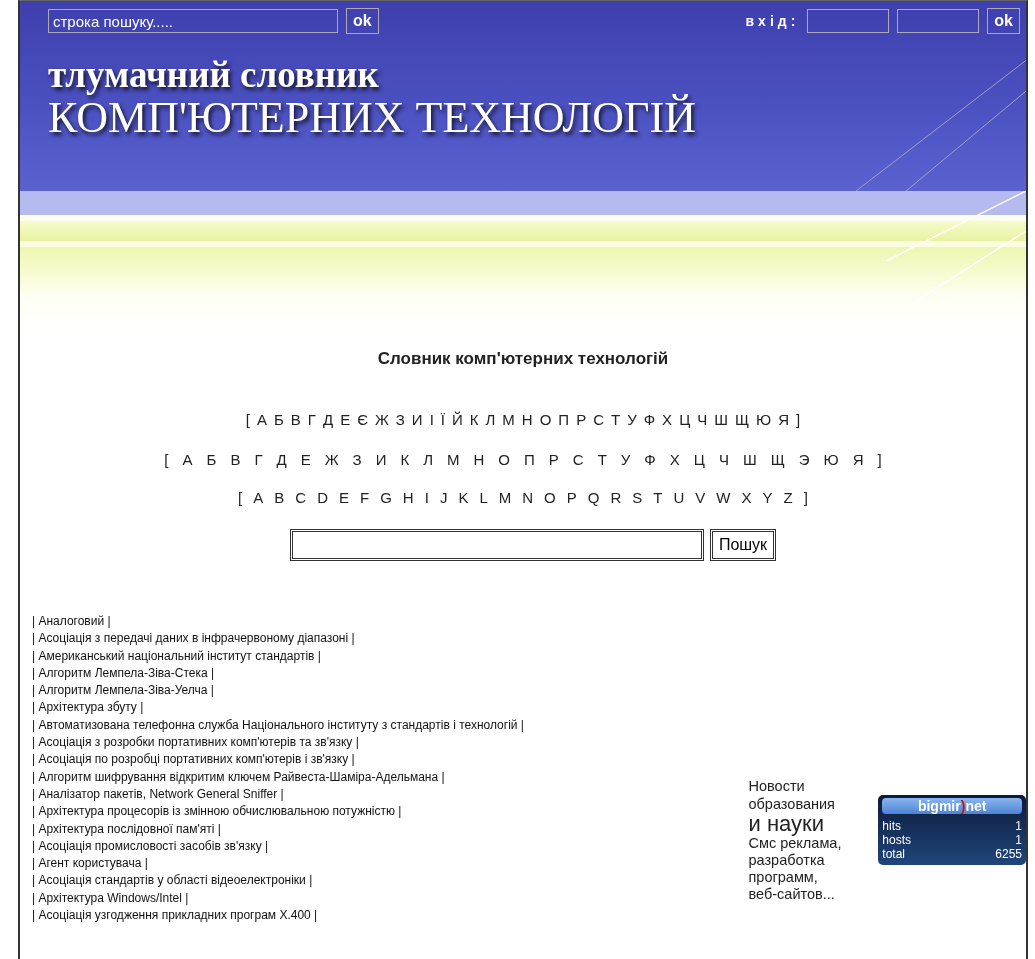 This screenshot has width=1035, height=959. Describe the element at coordinates (723, 497) in the screenshot. I see `letter-link: W` at that location.